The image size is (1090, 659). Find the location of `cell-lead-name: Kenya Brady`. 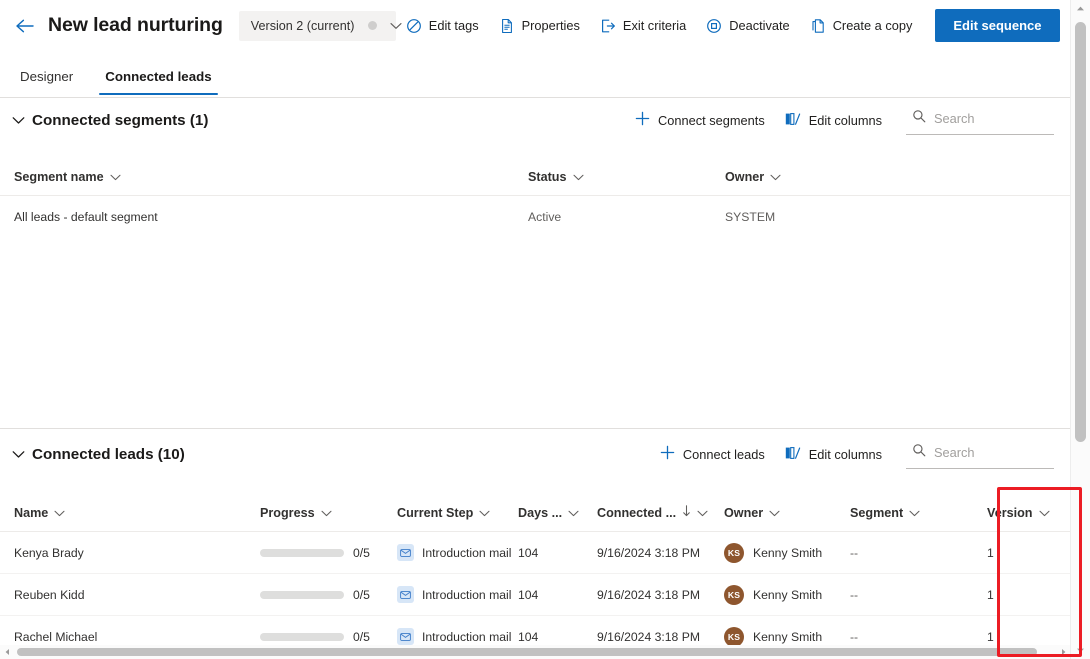

cell-lead-name: Kenya Brady is located at coordinates (49, 552).